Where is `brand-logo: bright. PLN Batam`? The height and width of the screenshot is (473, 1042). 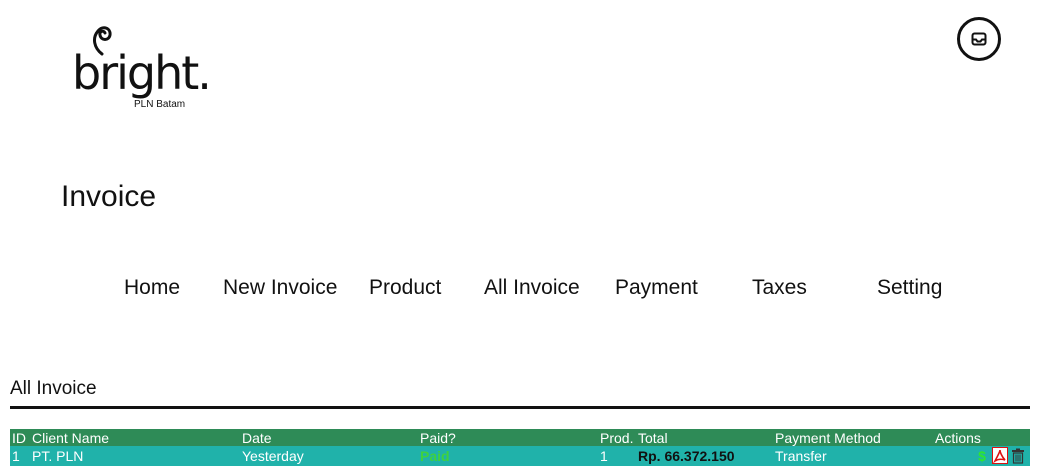
brand-logo: bright. PLN Batam is located at coordinates (152, 70).